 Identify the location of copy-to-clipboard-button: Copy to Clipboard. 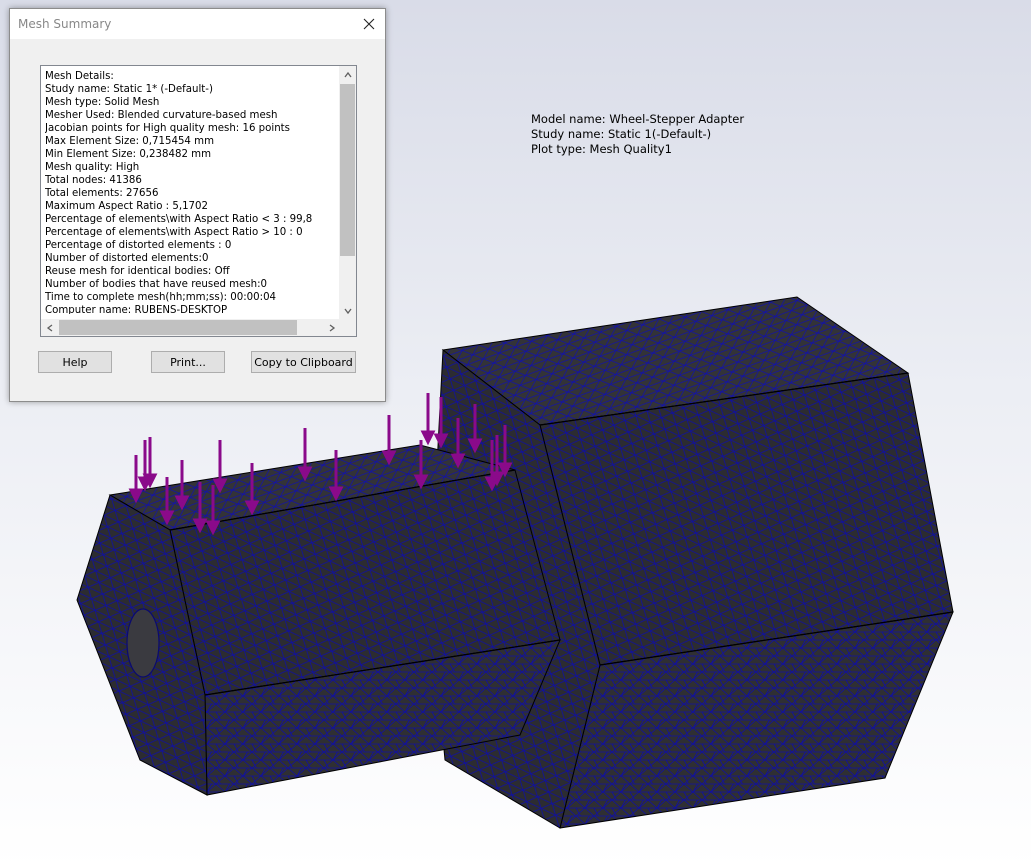
(303, 362).